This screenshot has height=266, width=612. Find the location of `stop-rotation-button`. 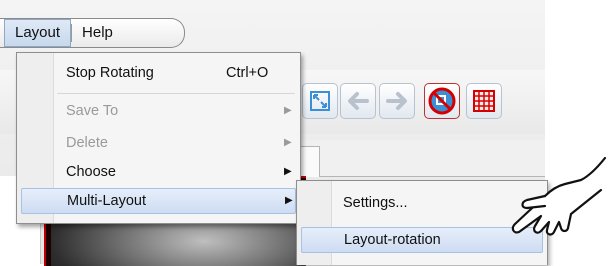

stop-rotation-button is located at coordinates (442, 101).